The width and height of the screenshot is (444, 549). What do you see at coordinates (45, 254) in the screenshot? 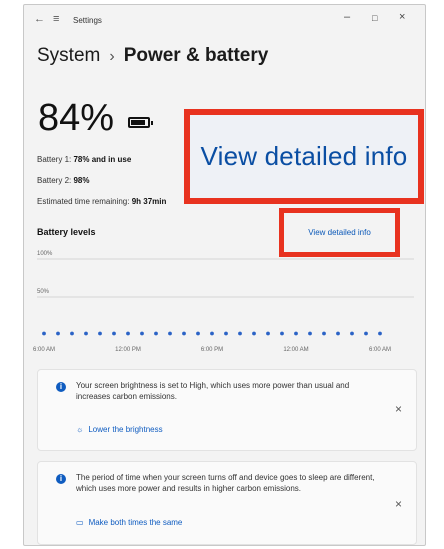
I see `y-tick-label: 100%` at bounding box center [45, 254].